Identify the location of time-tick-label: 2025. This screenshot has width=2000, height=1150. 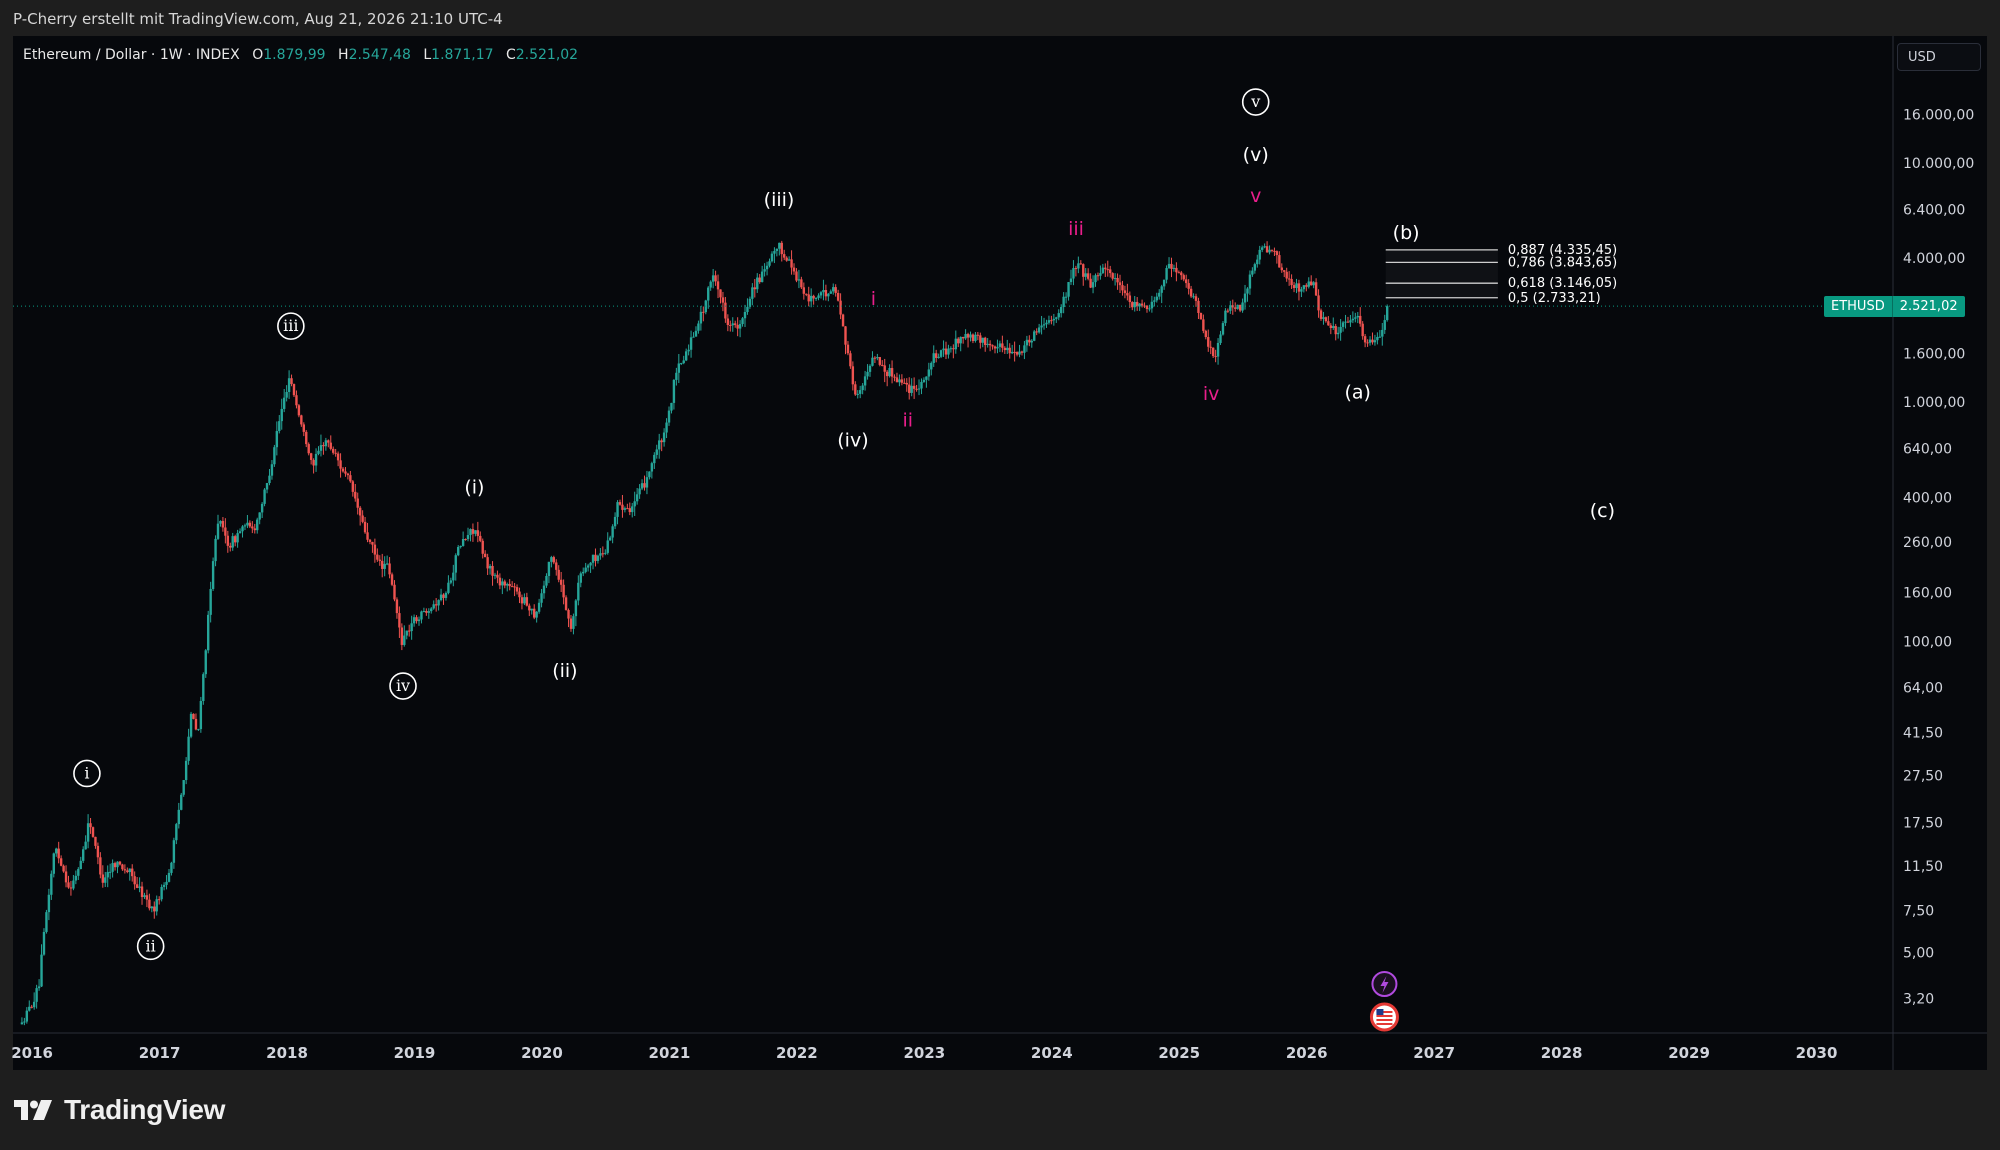
(1179, 1053).